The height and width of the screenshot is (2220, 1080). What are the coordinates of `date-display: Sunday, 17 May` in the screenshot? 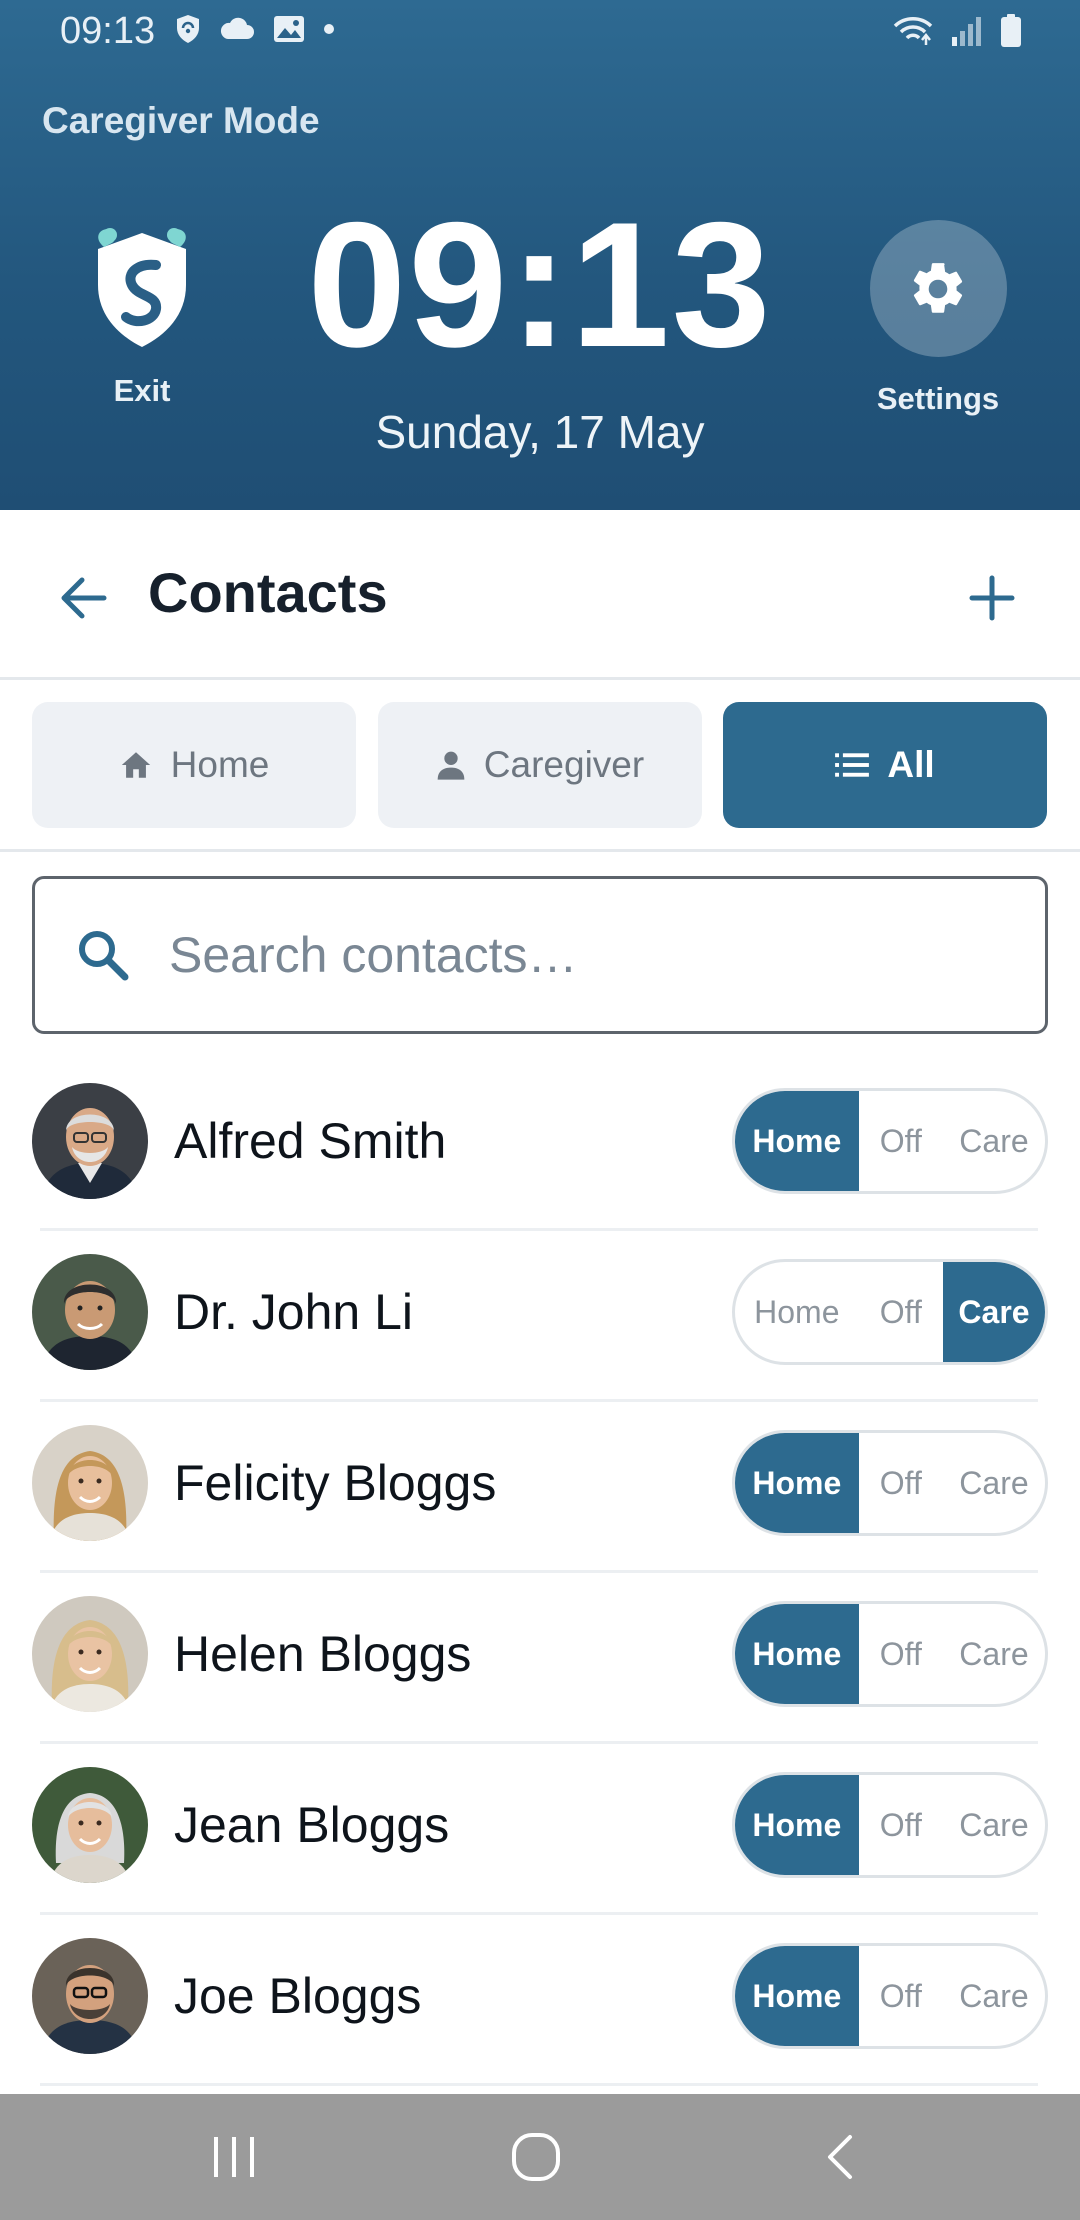 It's located at (540, 432).